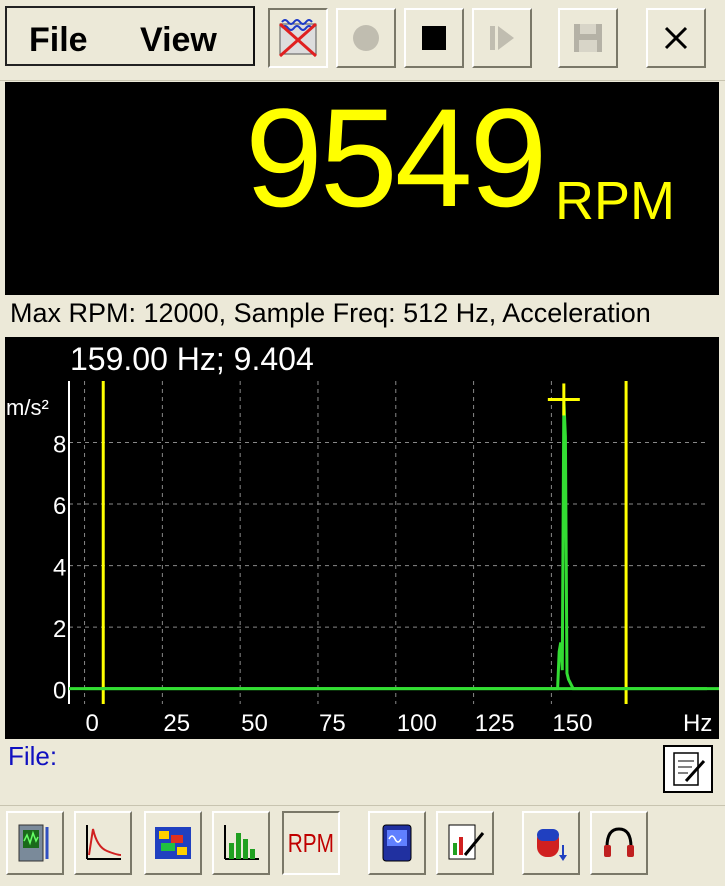 This screenshot has width=725, height=886. Describe the element at coordinates (33, 756) in the screenshot. I see `file-label: File:` at that location.